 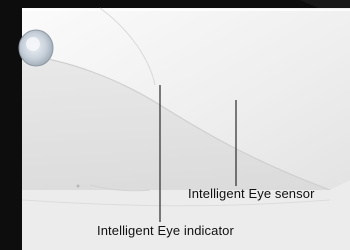 I want to click on sensor-lens-icon, so click(x=36, y=48).